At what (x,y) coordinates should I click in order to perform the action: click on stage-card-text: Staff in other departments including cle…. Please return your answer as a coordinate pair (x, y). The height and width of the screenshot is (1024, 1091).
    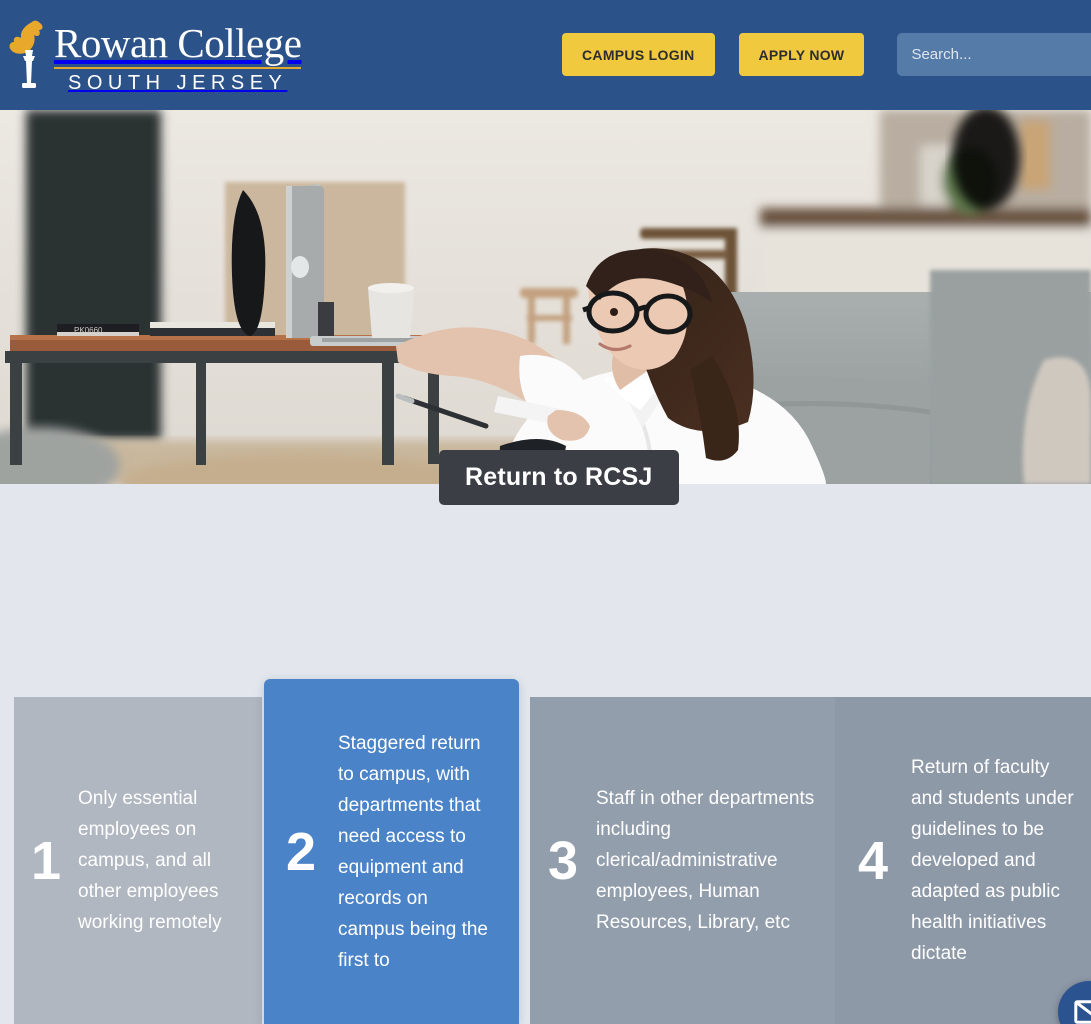
    Looking at the image, I should click on (705, 860).